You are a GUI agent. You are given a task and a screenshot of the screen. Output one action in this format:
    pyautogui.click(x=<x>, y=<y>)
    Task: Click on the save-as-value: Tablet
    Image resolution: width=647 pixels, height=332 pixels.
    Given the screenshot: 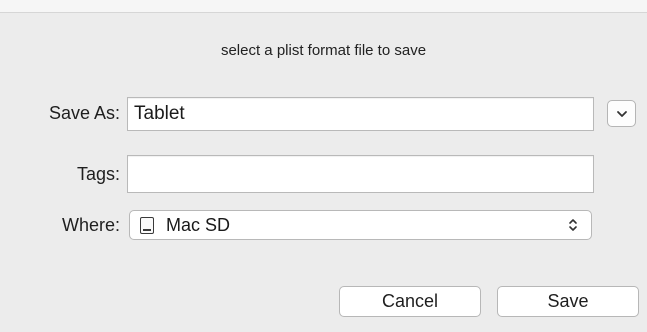 What is the action you would take?
    pyautogui.click(x=159, y=113)
    